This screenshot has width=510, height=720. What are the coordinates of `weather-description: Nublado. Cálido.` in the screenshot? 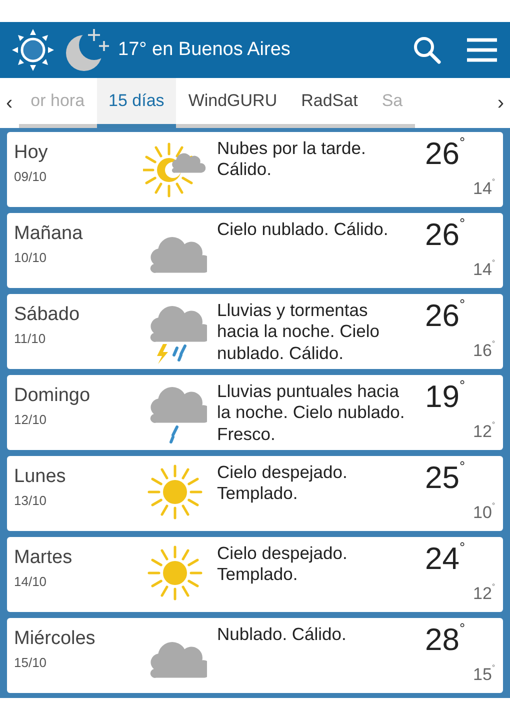 It's located at (282, 635).